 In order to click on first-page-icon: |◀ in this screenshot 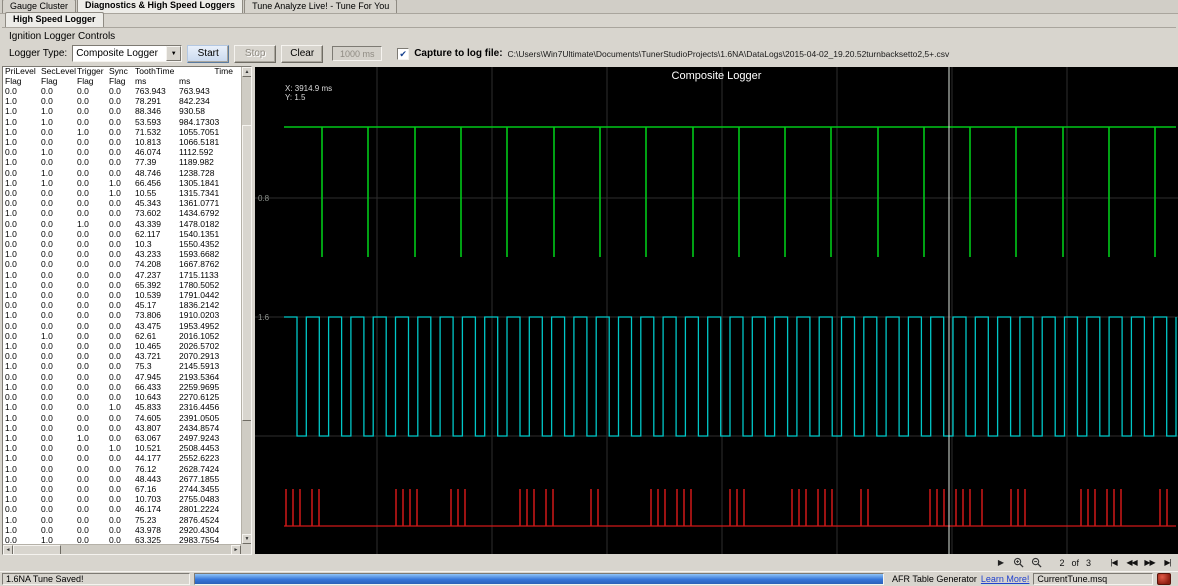, I will do `click(1113, 563)`.